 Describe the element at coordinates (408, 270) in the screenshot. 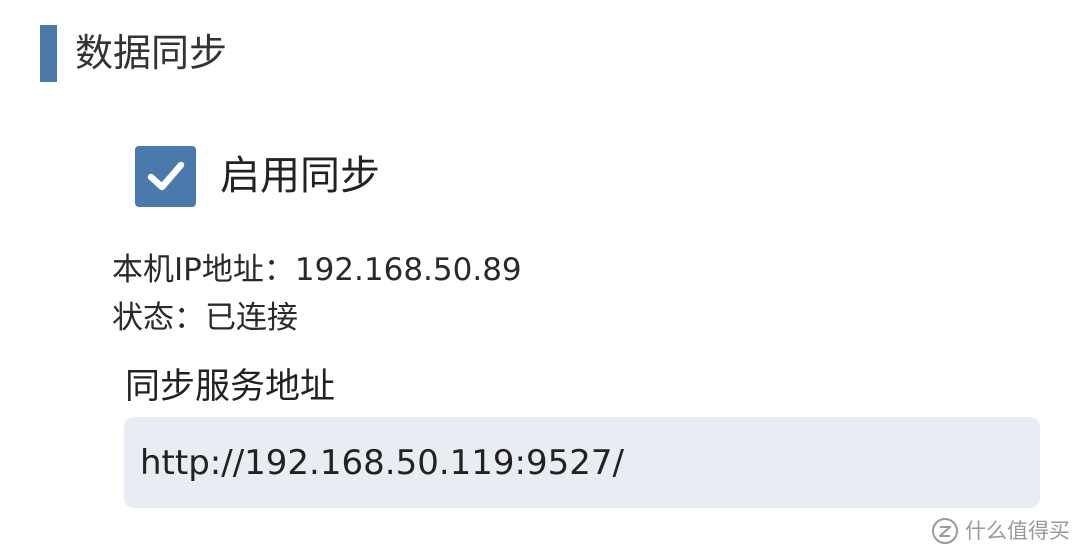

I see `ip-address-value: 192.168.50.89` at that location.